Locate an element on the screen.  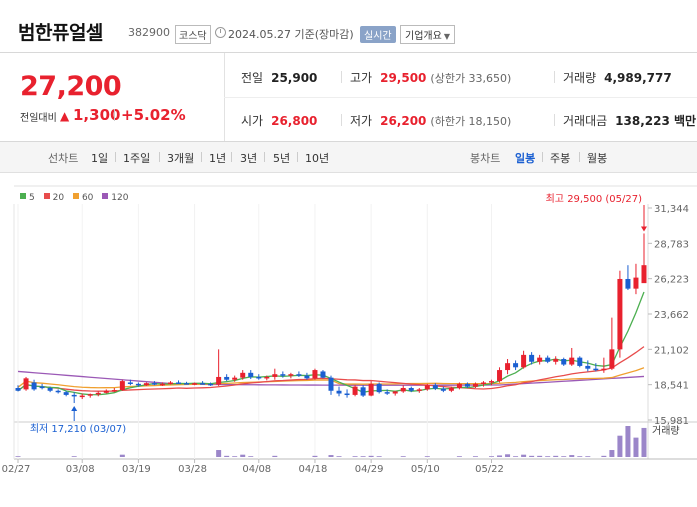
low-value: 26,200 is located at coordinates (403, 121).